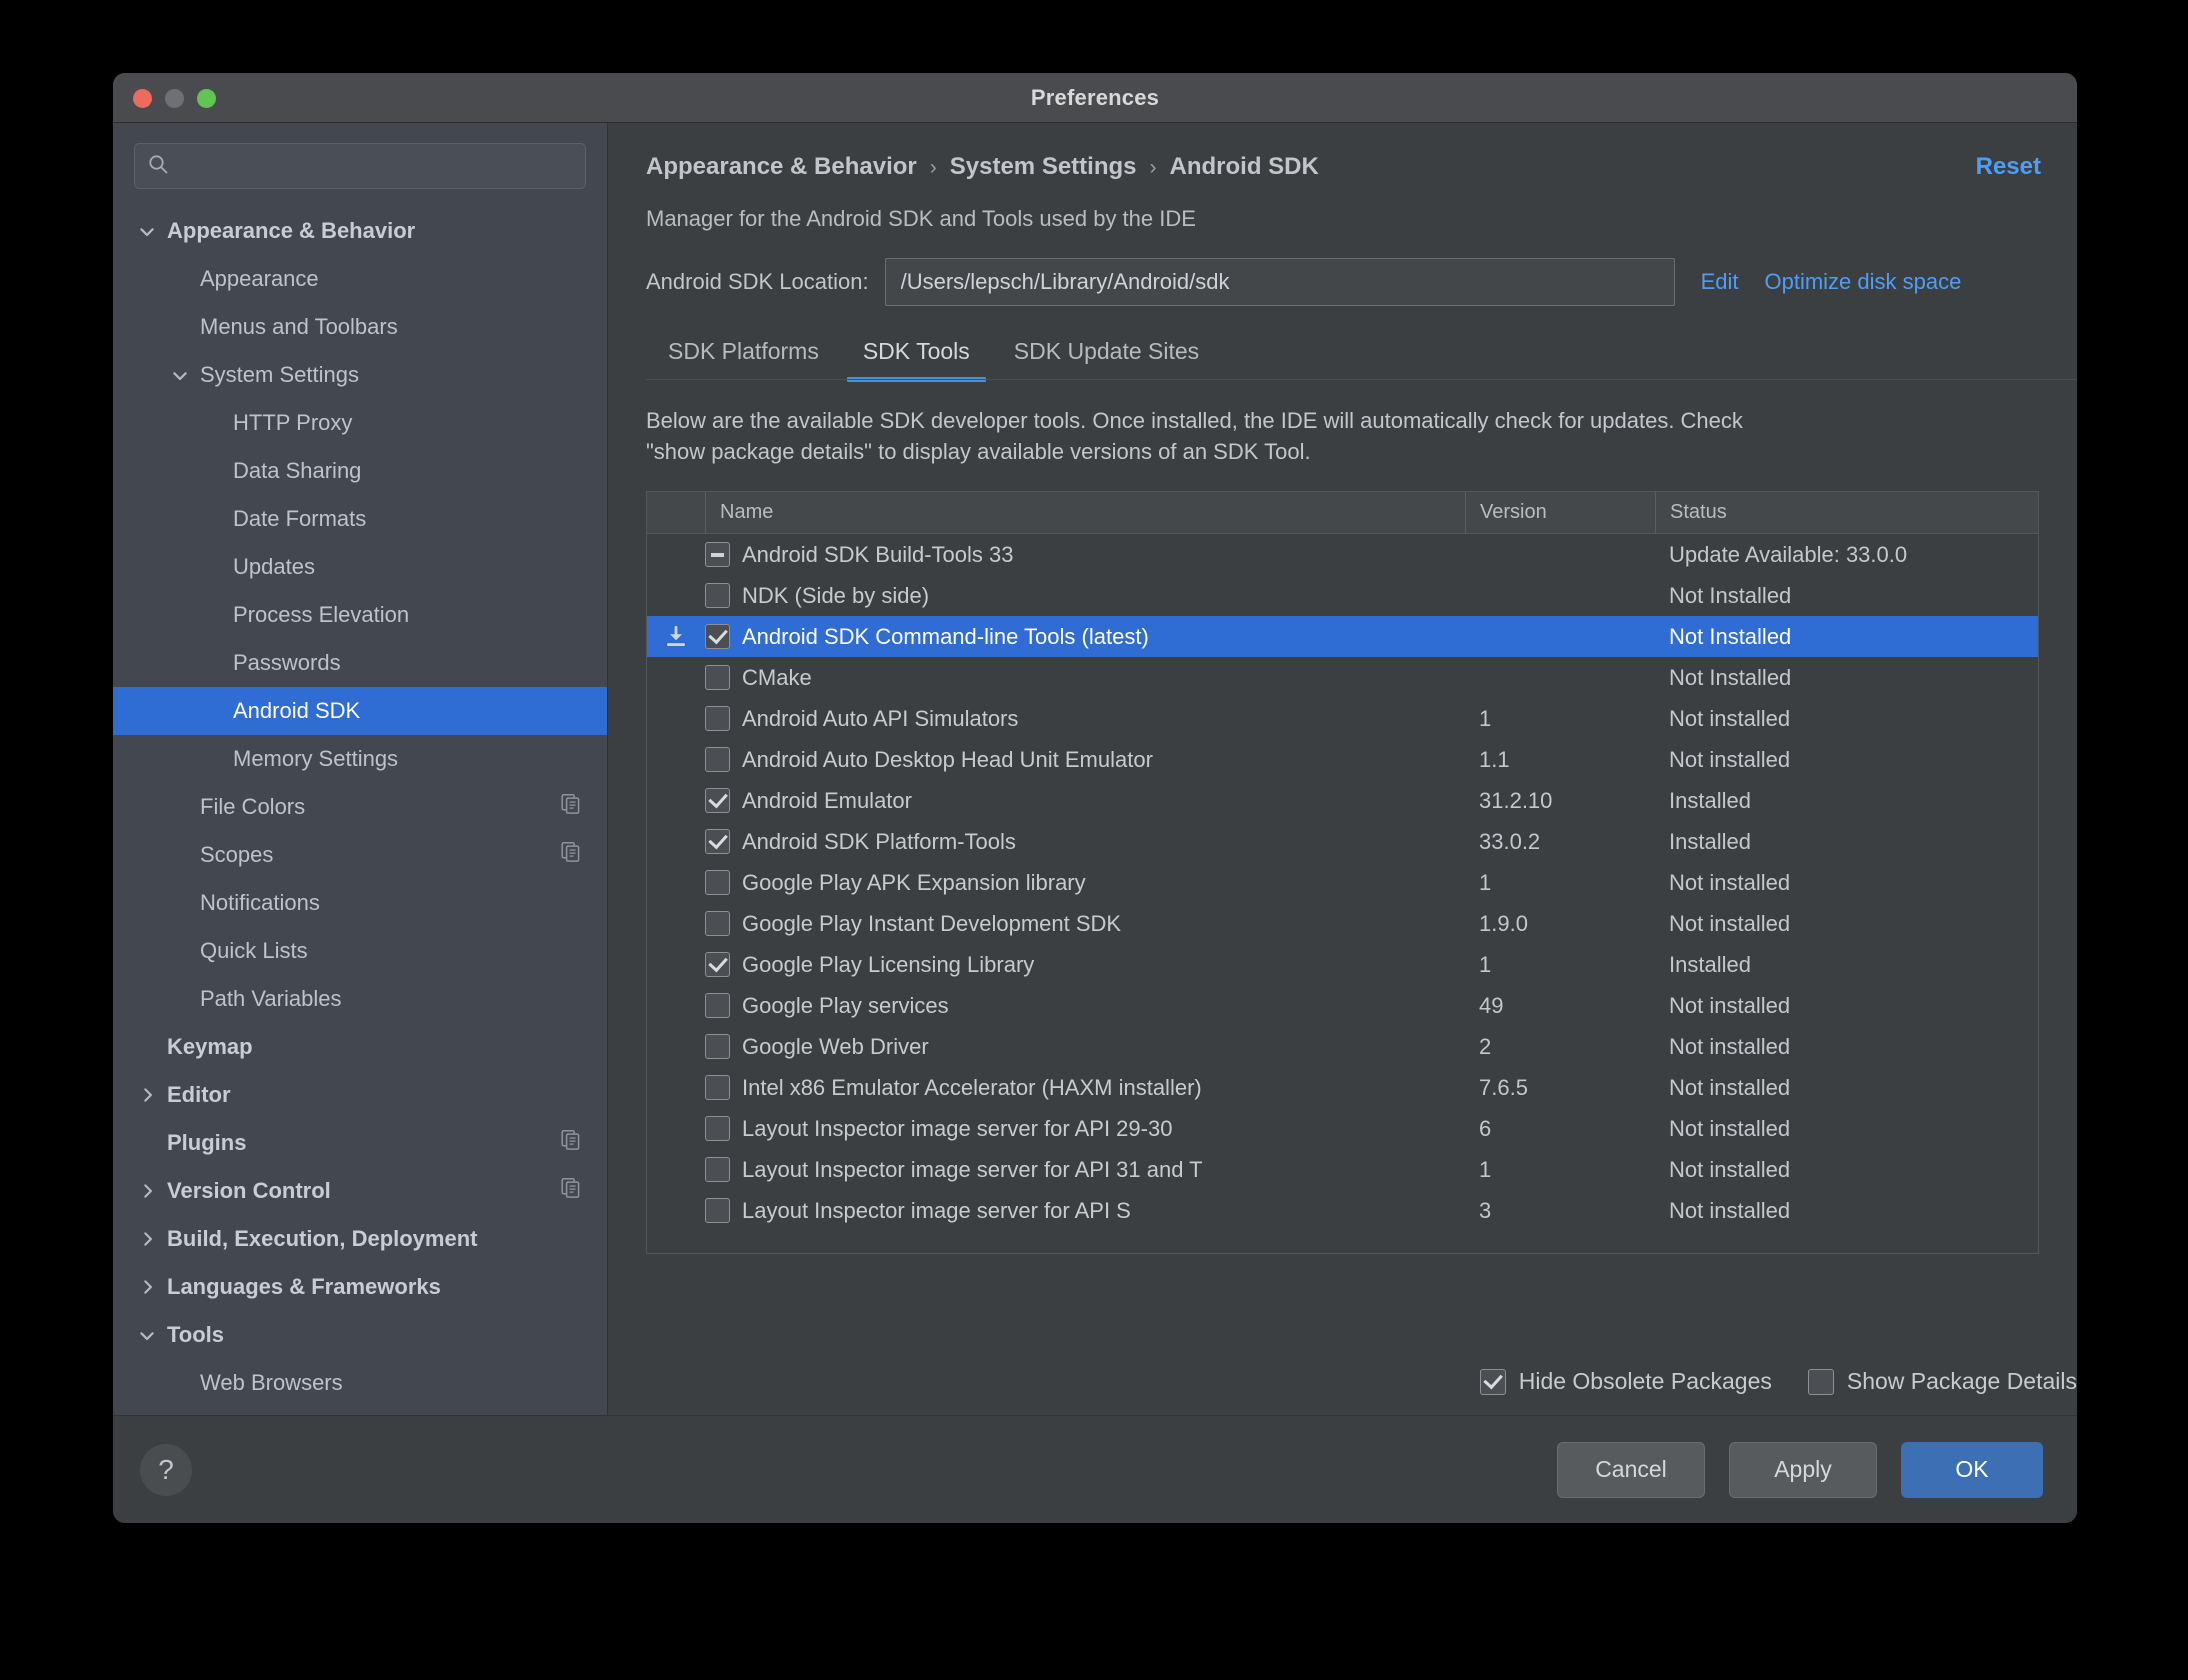 The image size is (2188, 1680). I want to click on sidebar-item-system-settings: System Settings, so click(360, 375).